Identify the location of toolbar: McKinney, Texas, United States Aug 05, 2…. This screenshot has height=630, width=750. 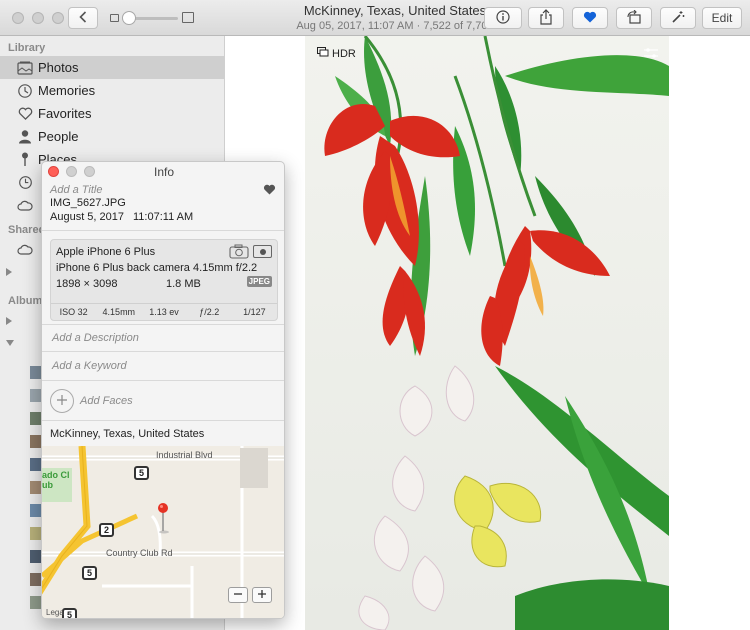
(375, 18).